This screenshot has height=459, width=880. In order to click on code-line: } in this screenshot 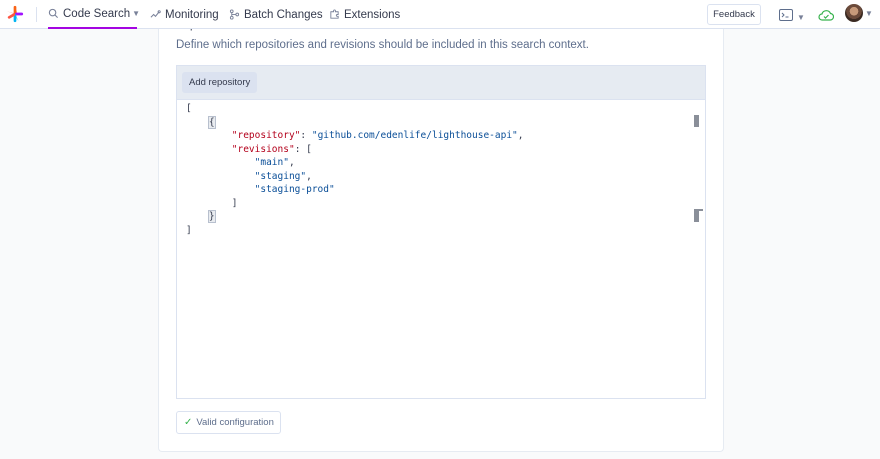, I will do `click(201, 217)`.